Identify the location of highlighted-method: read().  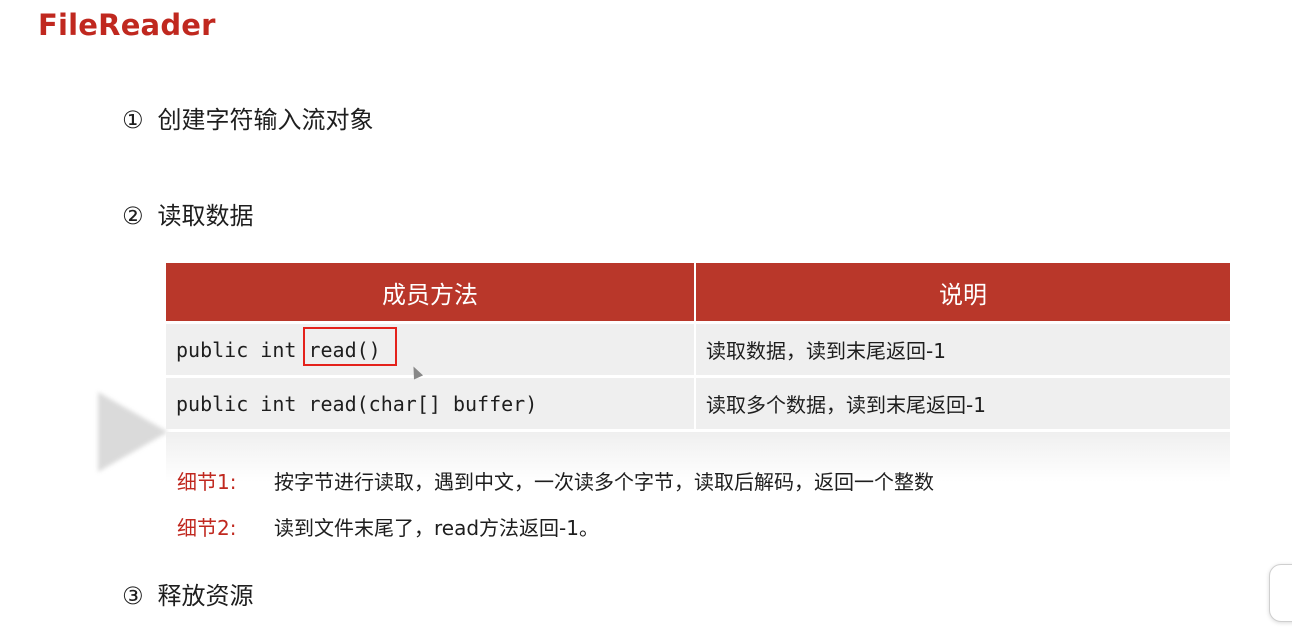
(350, 346).